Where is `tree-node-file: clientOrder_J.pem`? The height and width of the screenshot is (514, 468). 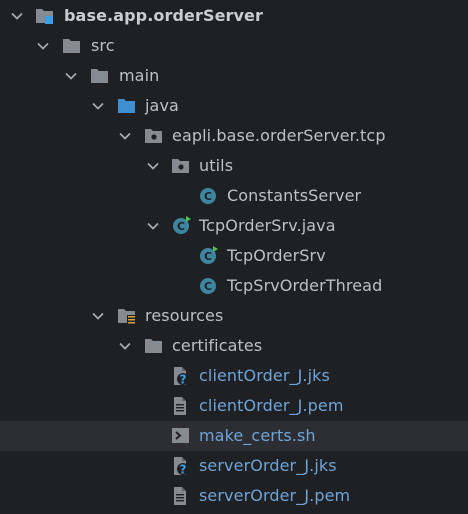
tree-node-file: clientOrder_J.pem is located at coordinates (234, 406).